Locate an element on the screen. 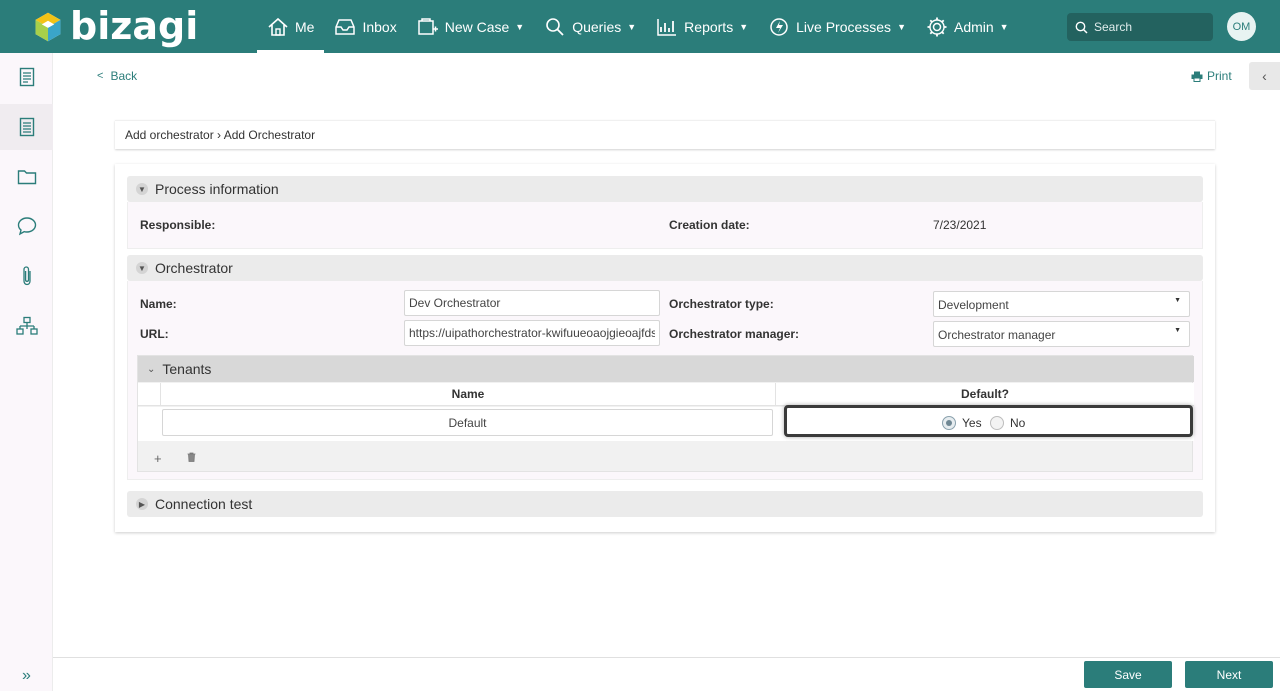 This screenshot has width=1280, height=691. process-map-icon is located at coordinates (26, 326).